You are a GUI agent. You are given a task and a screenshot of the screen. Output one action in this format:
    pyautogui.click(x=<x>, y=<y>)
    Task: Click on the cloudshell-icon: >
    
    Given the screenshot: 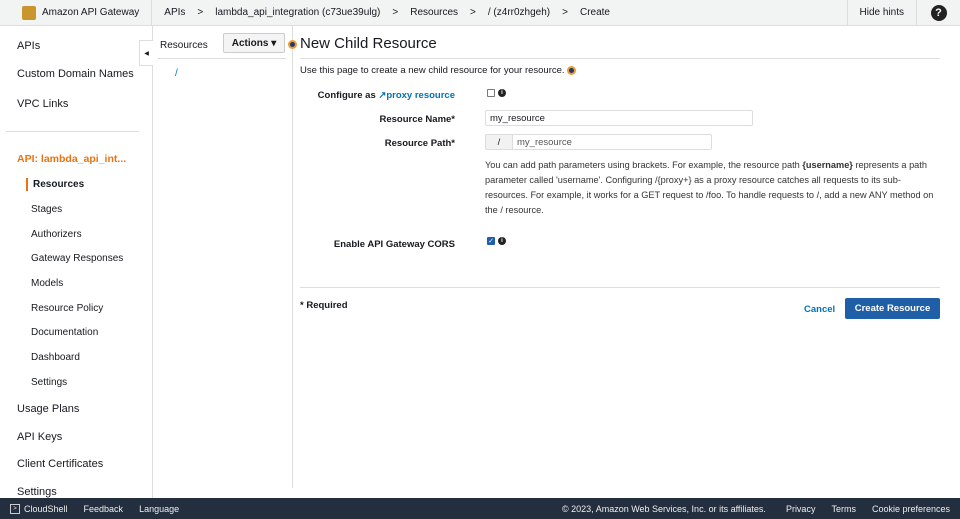 What is the action you would take?
    pyautogui.click(x=15, y=508)
    